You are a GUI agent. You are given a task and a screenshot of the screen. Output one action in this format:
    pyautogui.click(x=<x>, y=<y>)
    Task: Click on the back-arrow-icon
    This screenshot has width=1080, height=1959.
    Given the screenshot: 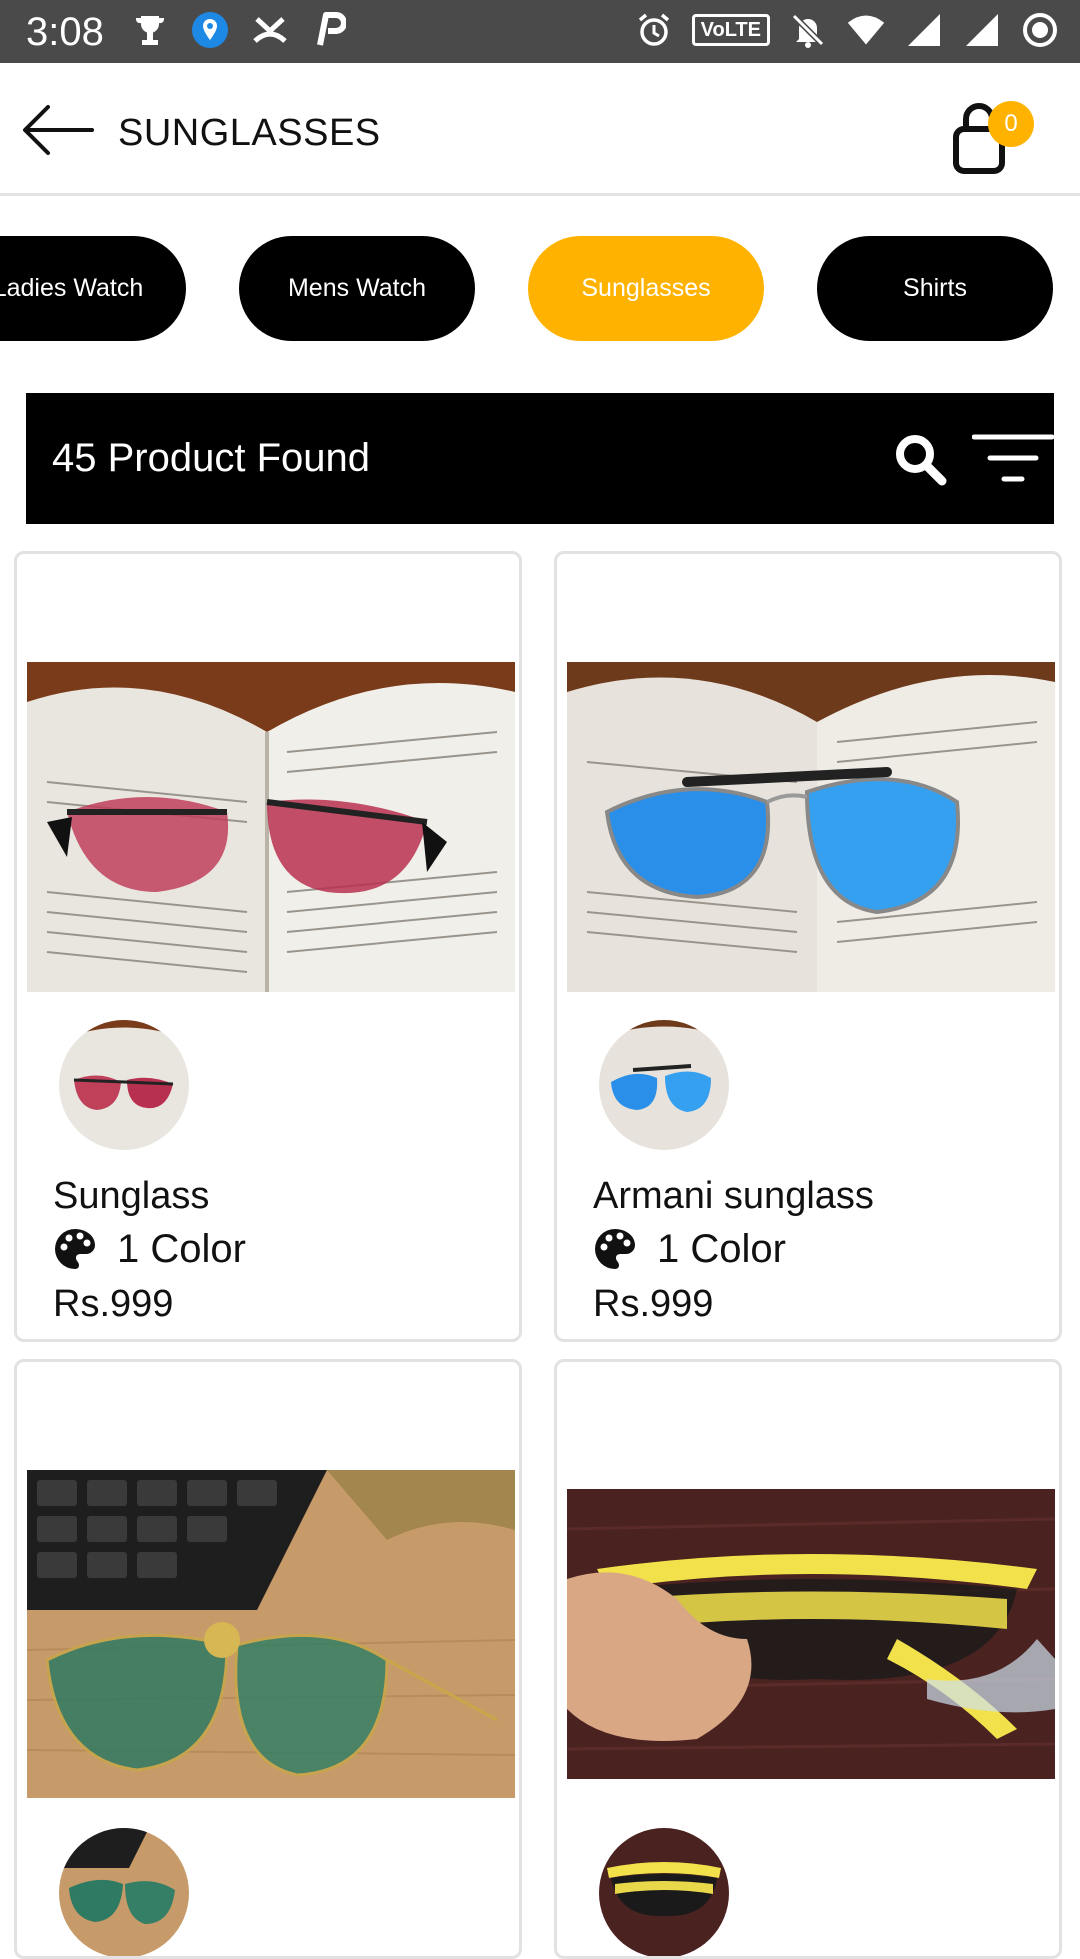 What is the action you would take?
    pyautogui.click(x=58, y=130)
    